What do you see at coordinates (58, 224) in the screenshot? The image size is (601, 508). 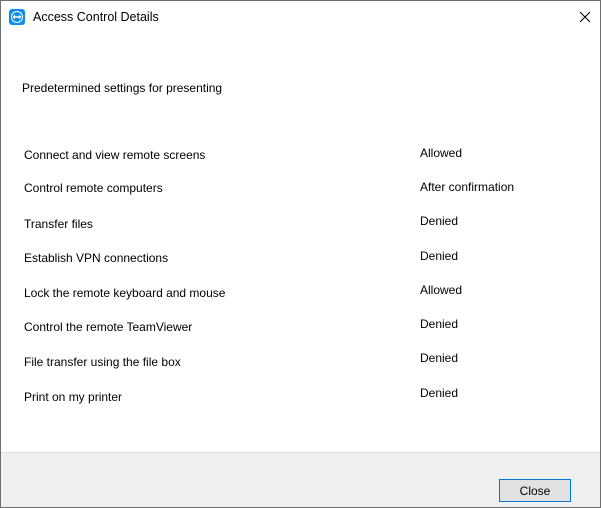 I see `setting-label: Transfer files` at bounding box center [58, 224].